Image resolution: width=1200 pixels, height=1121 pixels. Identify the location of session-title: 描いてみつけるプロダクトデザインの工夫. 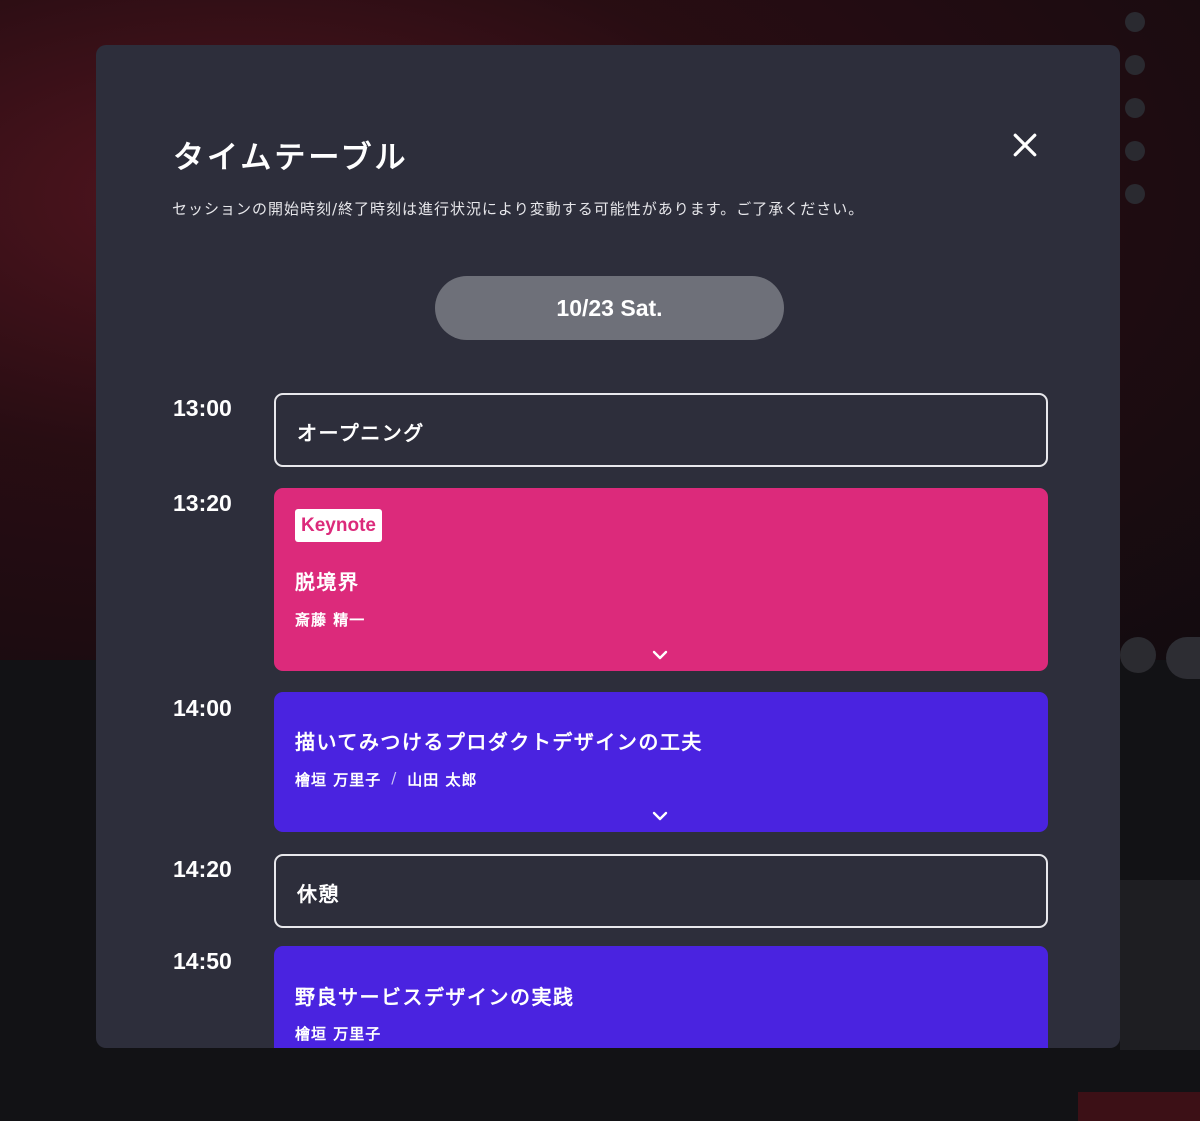
(499, 742).